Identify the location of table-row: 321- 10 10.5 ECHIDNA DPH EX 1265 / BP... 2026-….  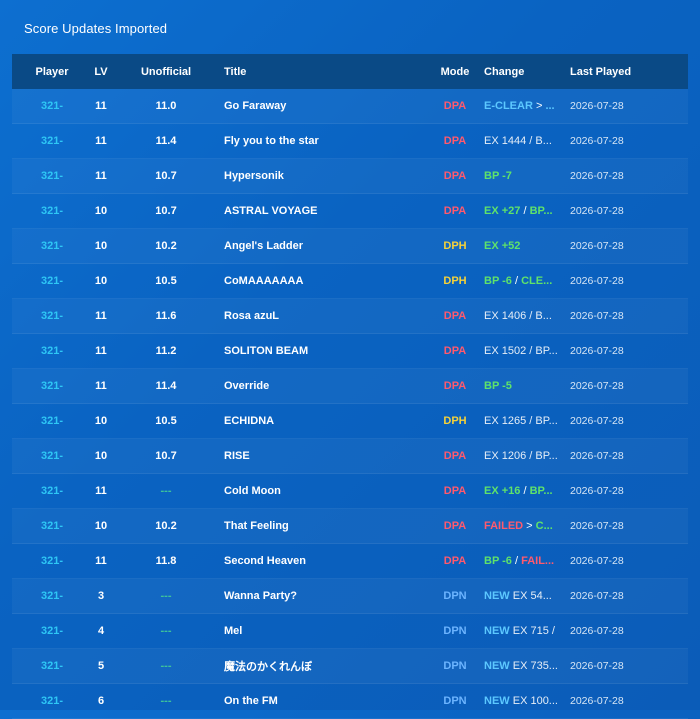
(350, 421).